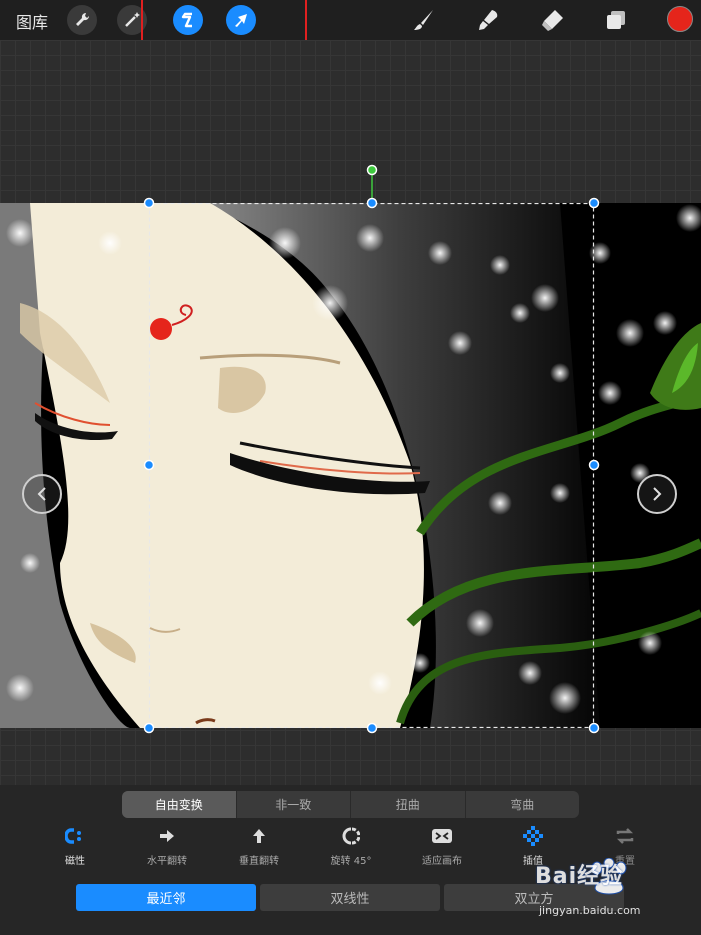 The height and width of the screenshot is (935, 701). What do you see at coordinates (82, 20) in the screenshot?
I see `wrench-icon` at bounding box center [82, 20].